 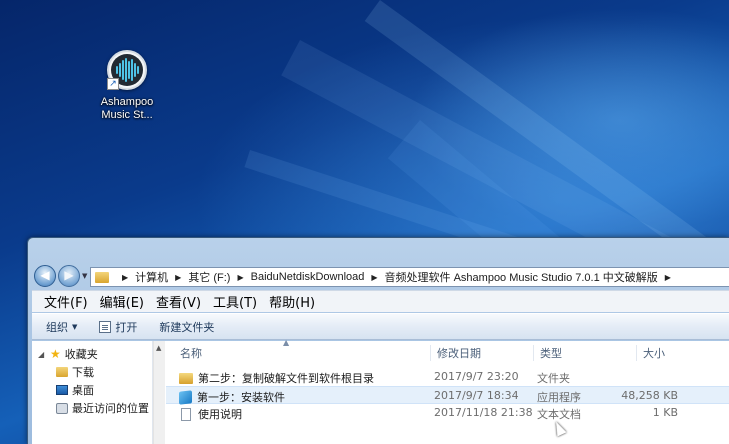 I want to click on column-header-row: ▲ 名称 修改日期 类型 大小, so click(x=447, y=349).